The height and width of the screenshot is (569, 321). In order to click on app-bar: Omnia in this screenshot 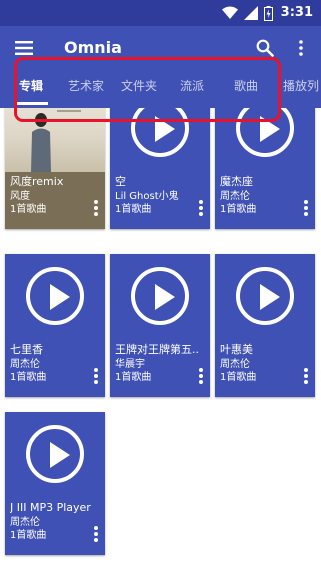, I will do `click(160, 48)`.